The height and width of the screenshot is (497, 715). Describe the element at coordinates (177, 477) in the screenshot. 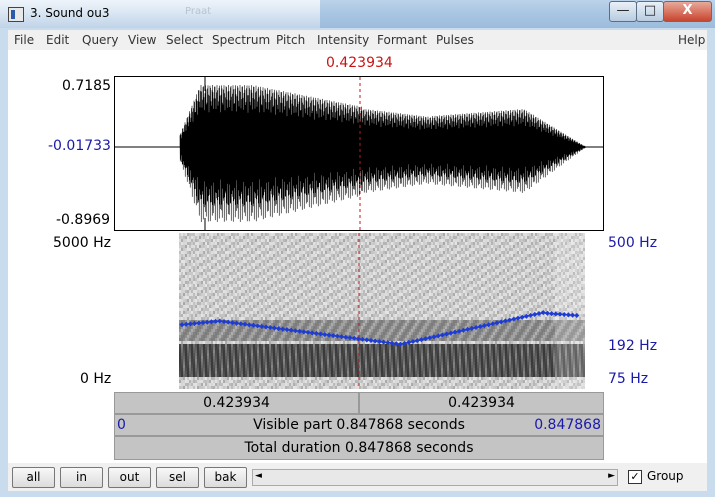

I see `zoom-selection-button: sel` at that location.